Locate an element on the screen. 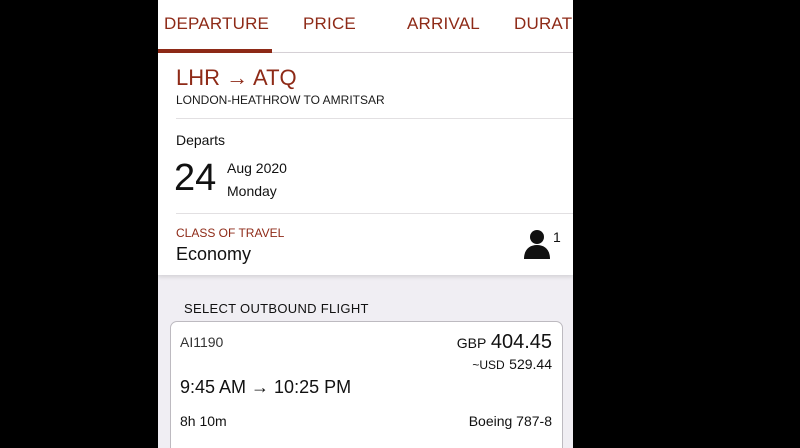  departure-weekday: Monday is located at coordinates (252, 191).